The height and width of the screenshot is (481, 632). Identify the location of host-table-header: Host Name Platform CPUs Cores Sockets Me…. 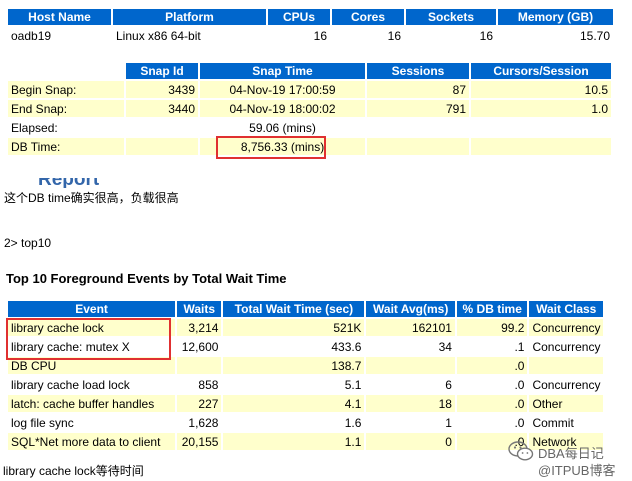
(310, 17).